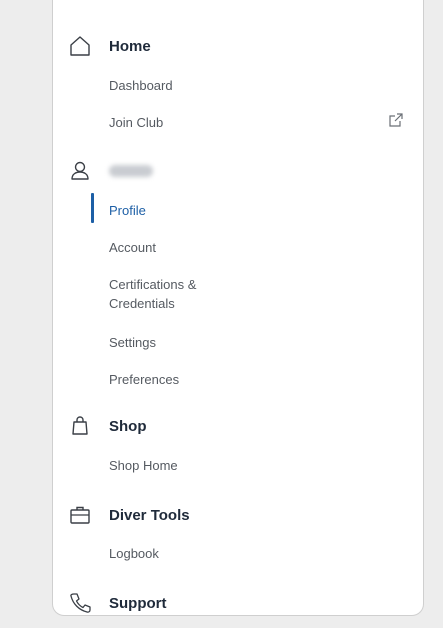  I want to click on active-item-indicator, so click(92, 208).